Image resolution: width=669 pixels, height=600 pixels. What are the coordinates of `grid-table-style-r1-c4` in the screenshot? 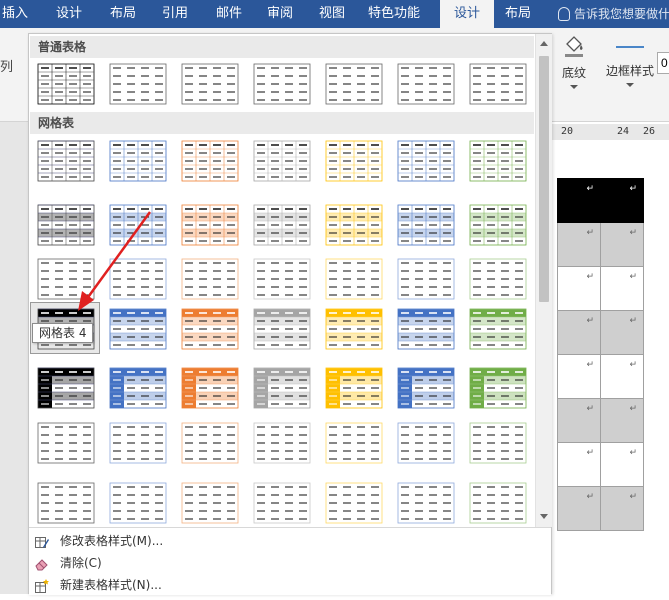 It's located at (282, 162).